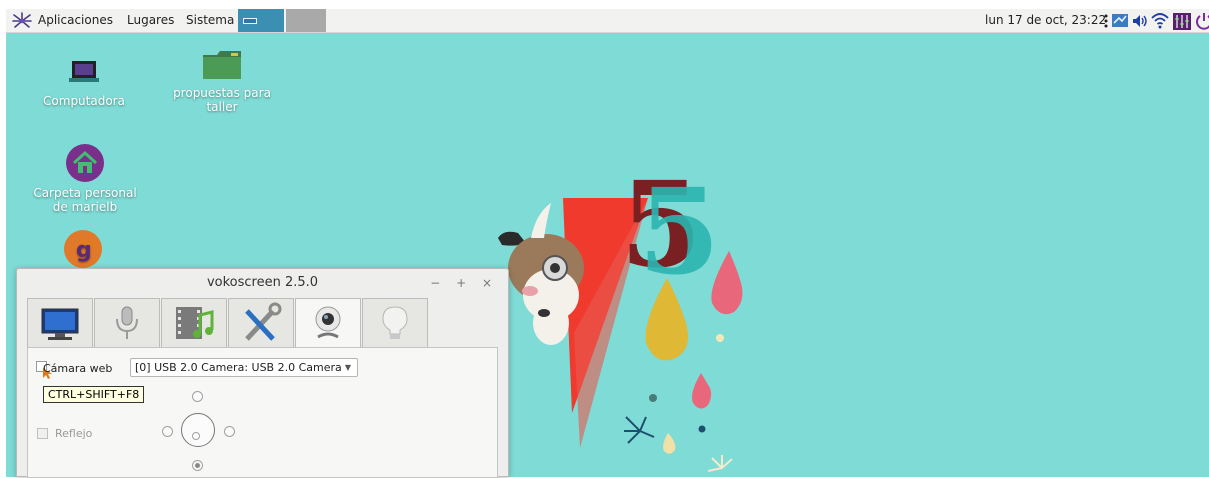 This screenshot has height=478, width=1209. What do you see at coordinates (84, 101) in the screenshot?
I see `desktop-icon-label: Computadora` at bounding box center [84, 101].